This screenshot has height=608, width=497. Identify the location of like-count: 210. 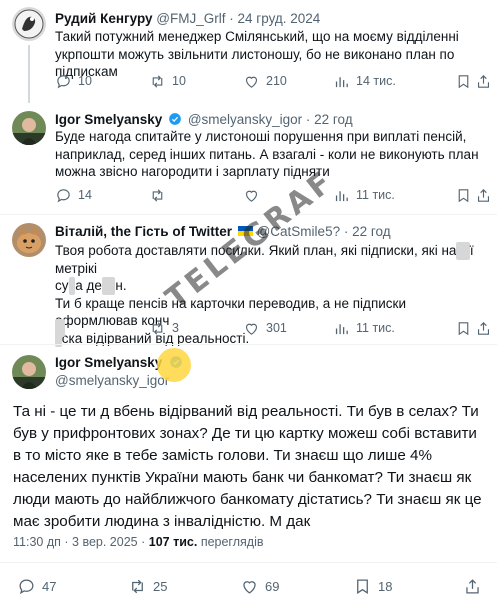
(276, 81).